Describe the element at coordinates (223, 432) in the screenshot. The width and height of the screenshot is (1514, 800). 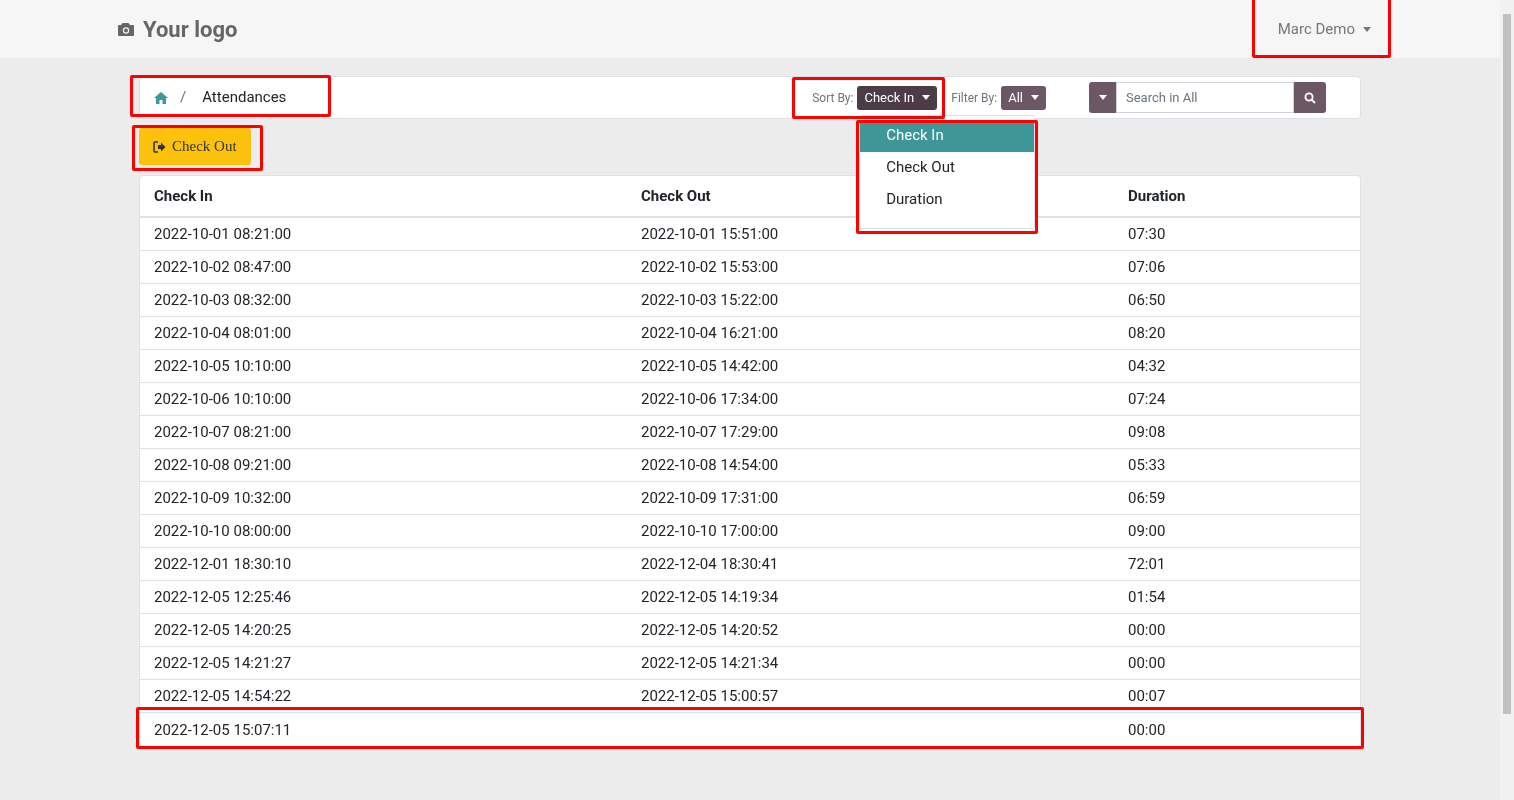
I see `table-cell: 2022-10-07 08:21:00` at that location.